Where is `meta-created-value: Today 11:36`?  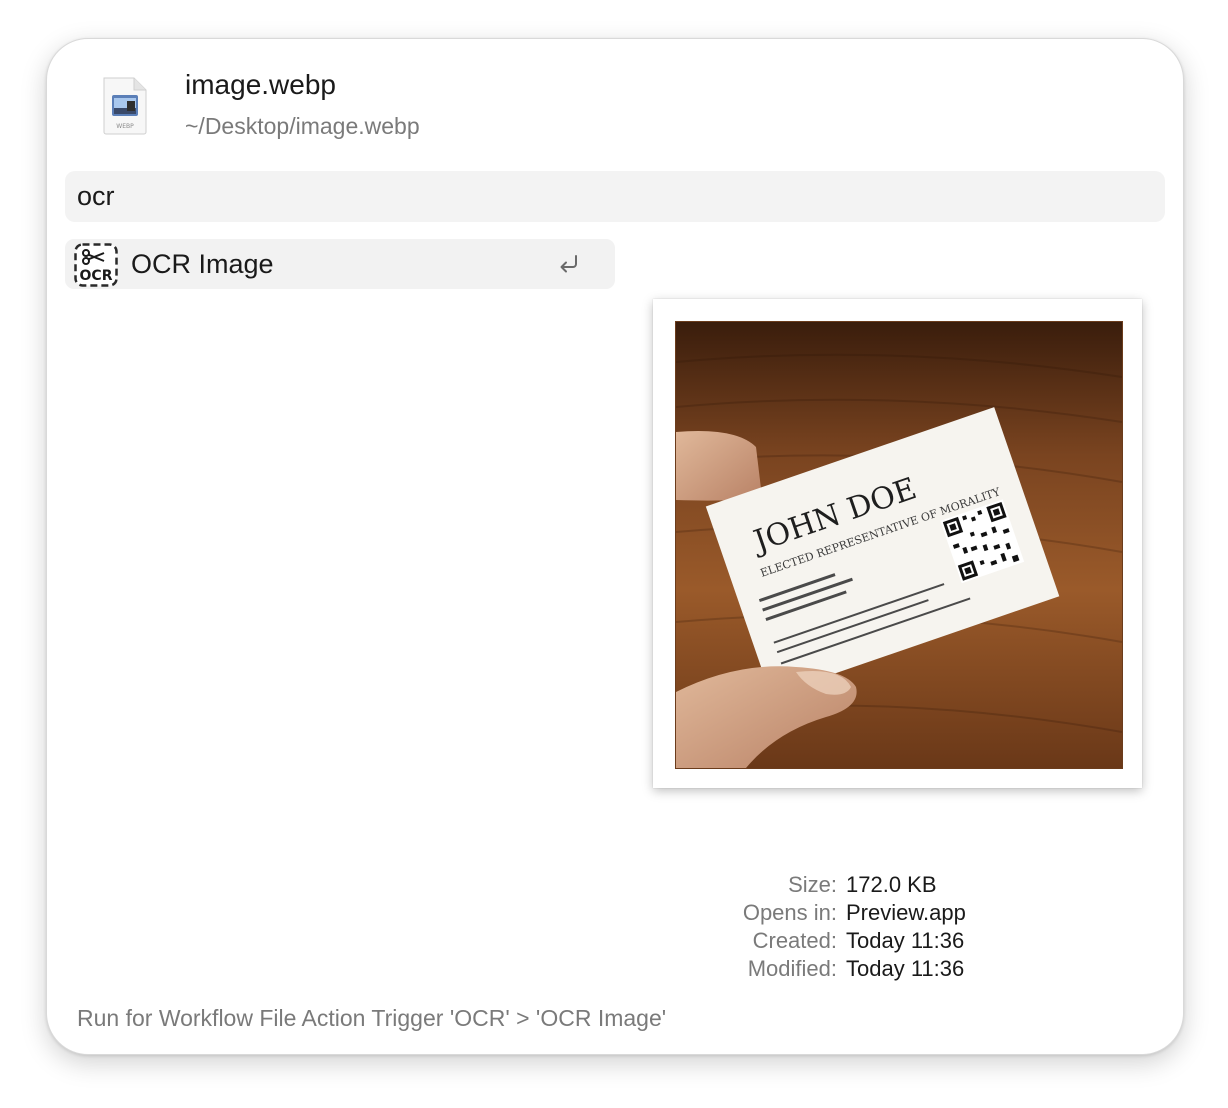
meta-created-value: Today 11:36 is located at coordinates (905, 940).